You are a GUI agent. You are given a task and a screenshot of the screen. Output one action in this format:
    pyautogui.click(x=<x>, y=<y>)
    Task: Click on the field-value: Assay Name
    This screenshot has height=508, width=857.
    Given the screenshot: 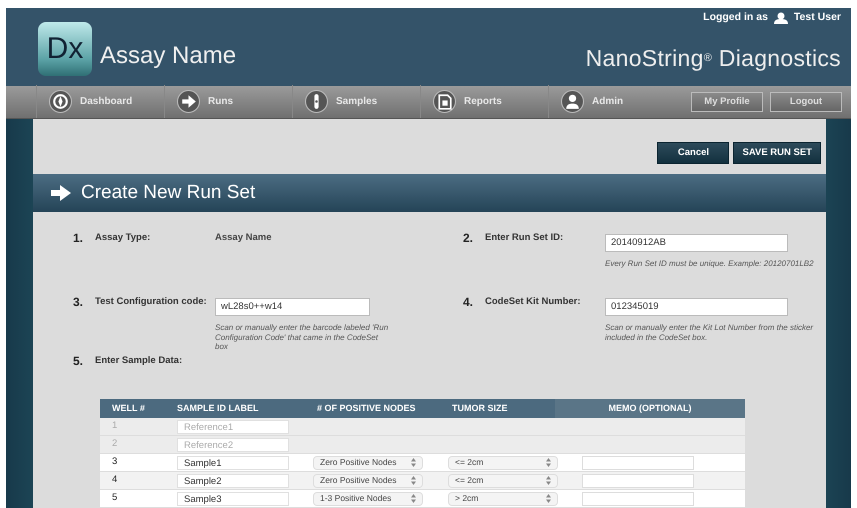 What is the action you would take?
    pyautogui.click(x=244, y=238)
    